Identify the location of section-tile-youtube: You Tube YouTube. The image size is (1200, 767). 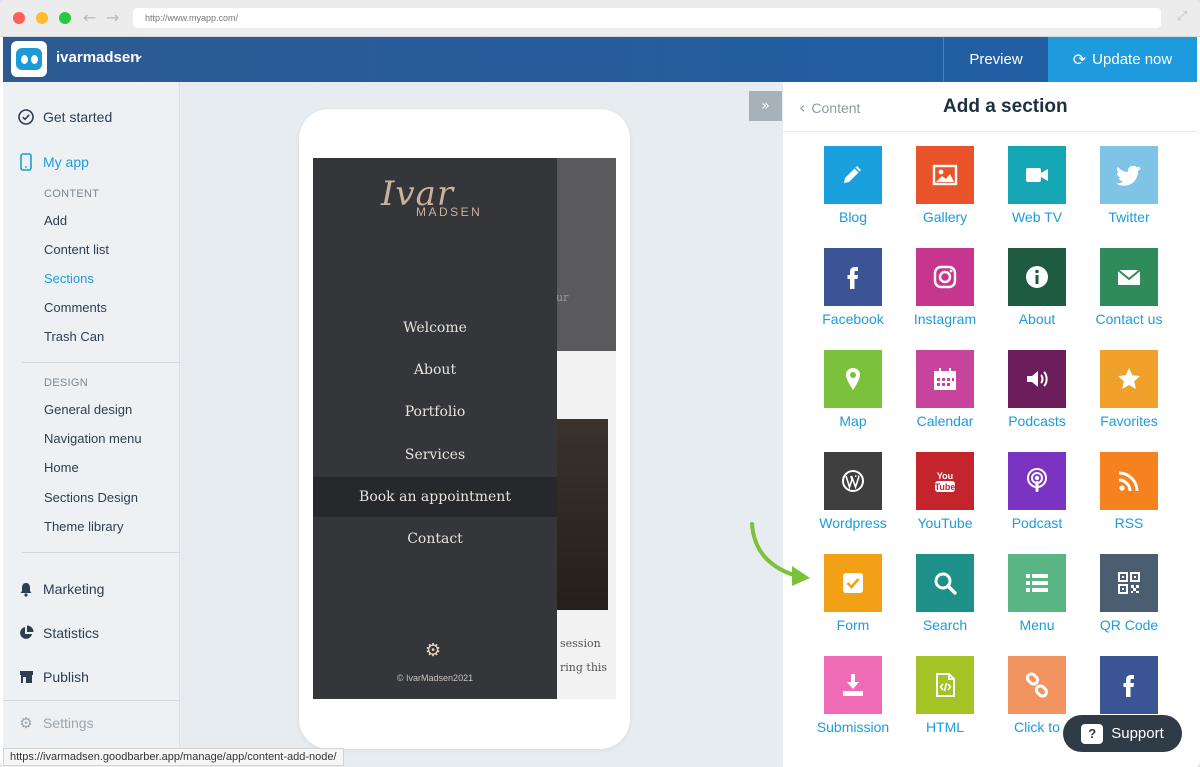
(945, 502).